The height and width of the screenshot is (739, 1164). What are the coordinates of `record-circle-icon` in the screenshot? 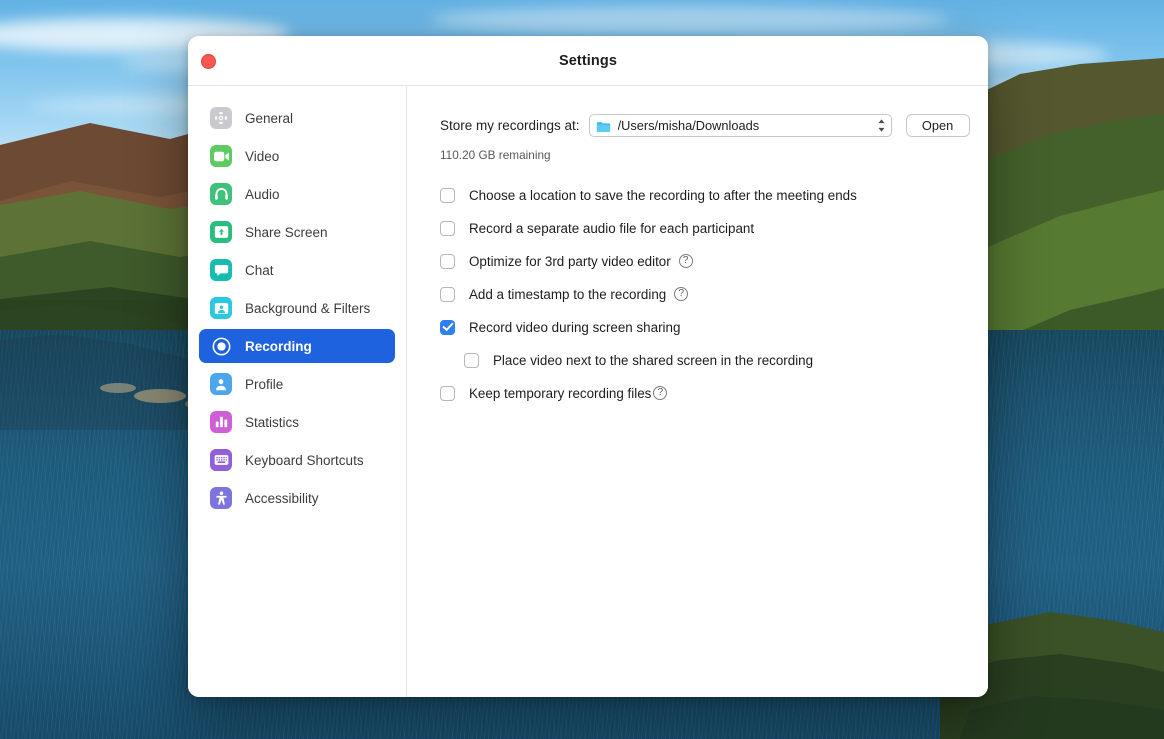 It's located at (221, 346).